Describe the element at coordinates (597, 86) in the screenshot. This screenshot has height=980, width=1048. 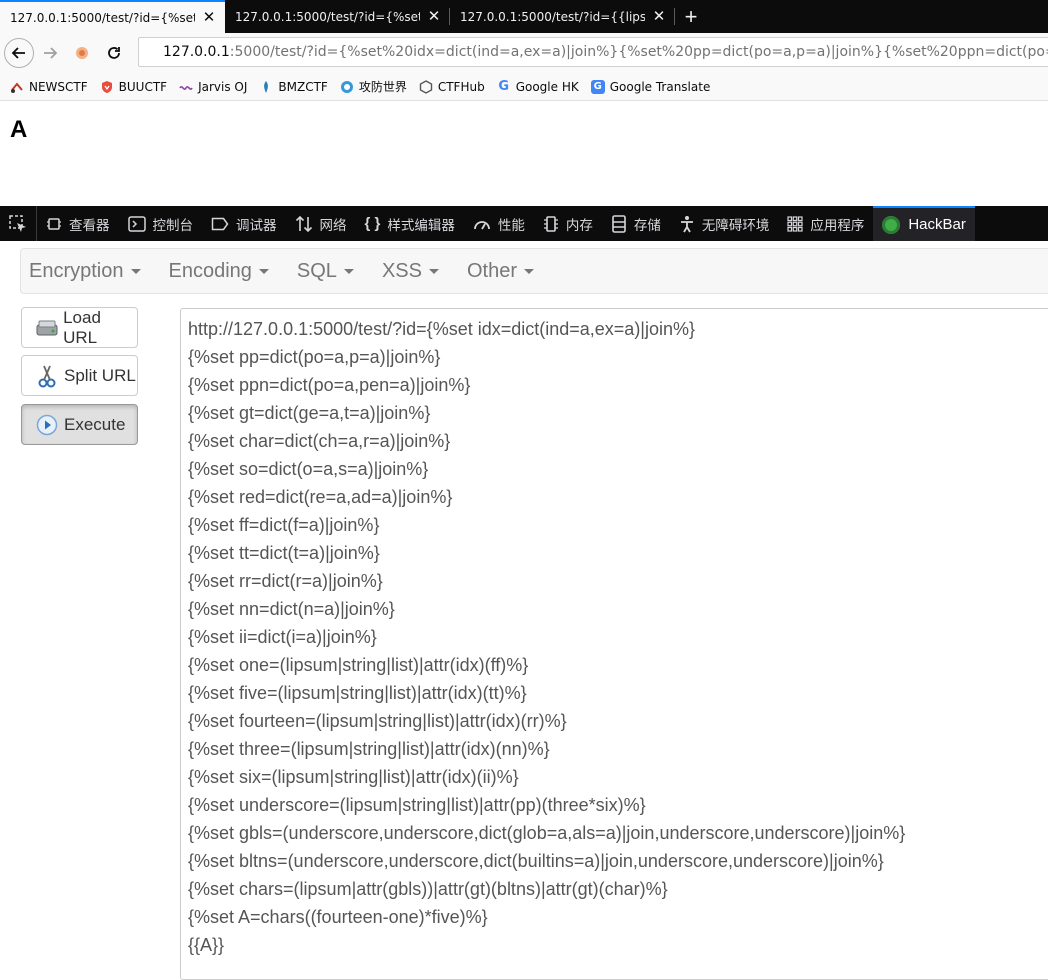
I see `translate-icon: G` at that location.